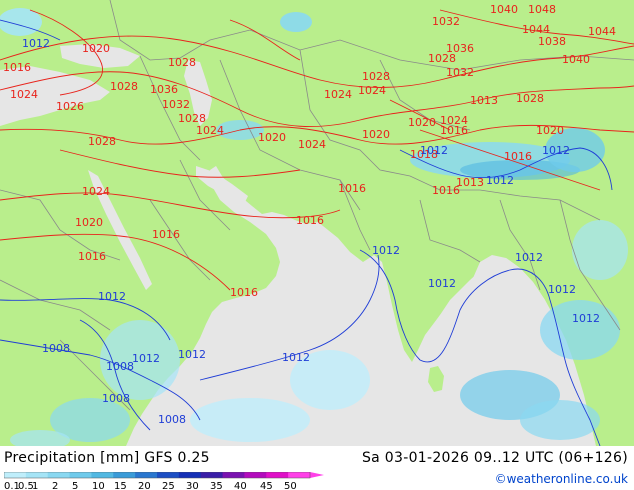  I want to click on colorbar-tick-label: 10, so click(98, 485).